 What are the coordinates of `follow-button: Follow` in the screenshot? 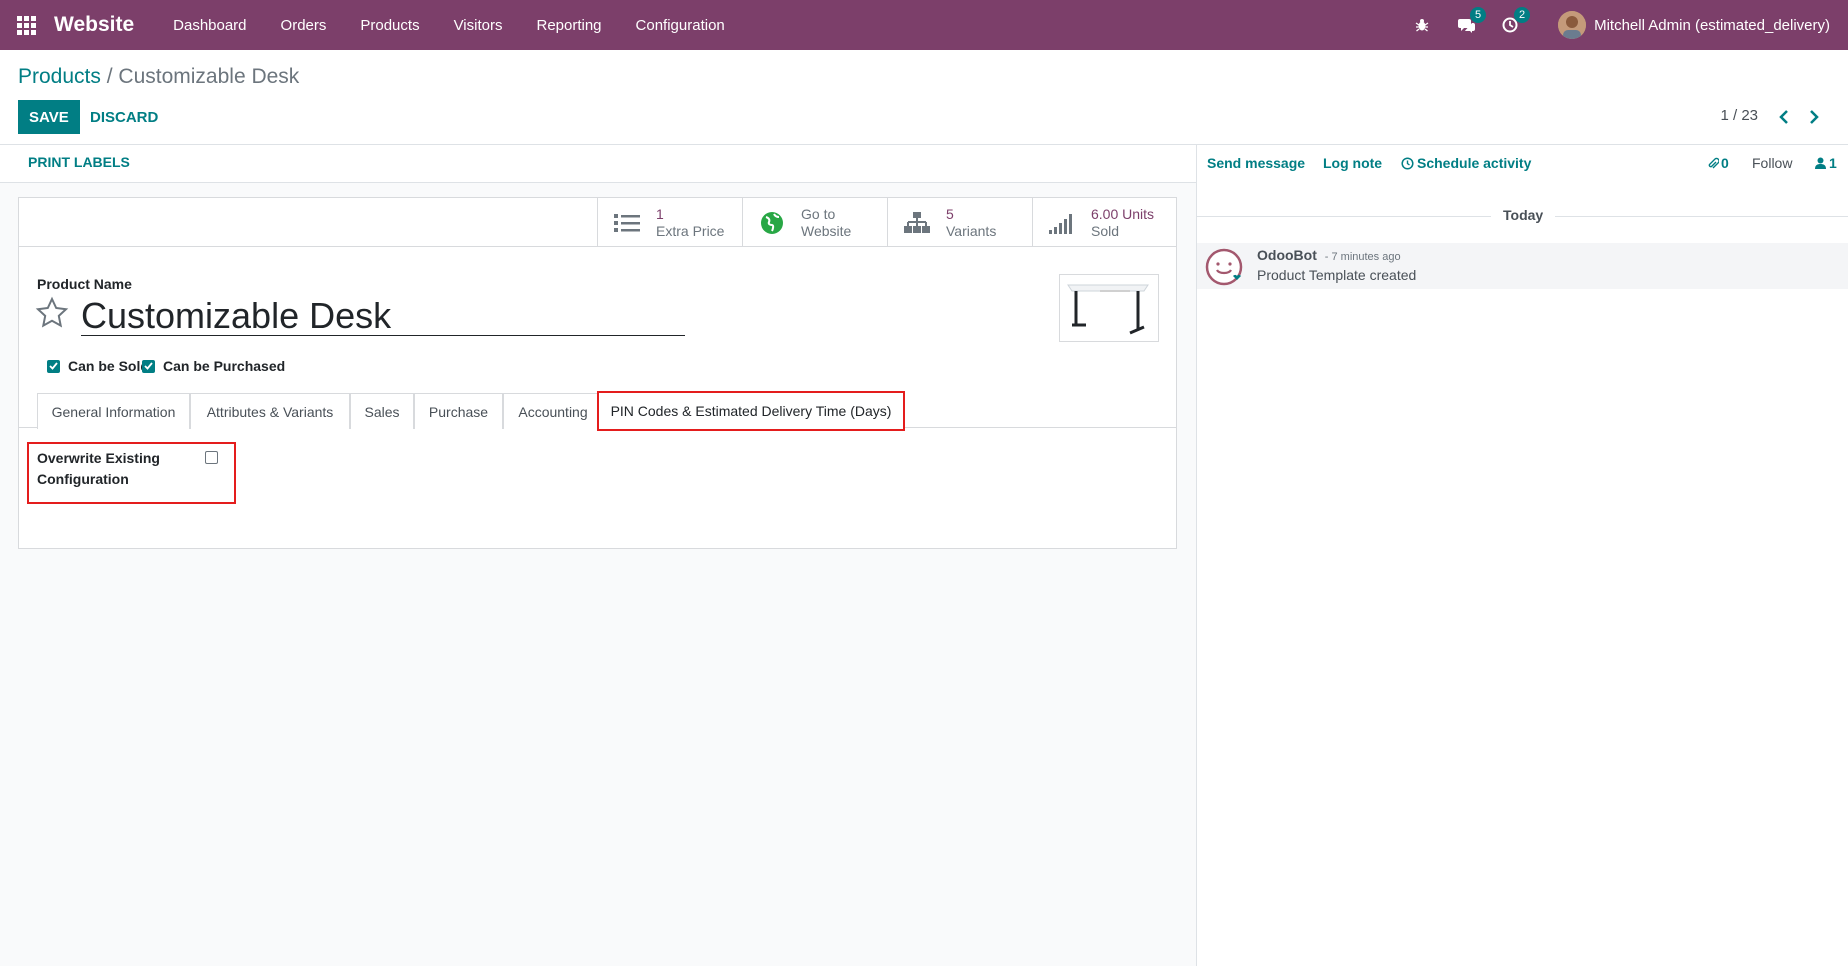 It's located at (1772, 163).